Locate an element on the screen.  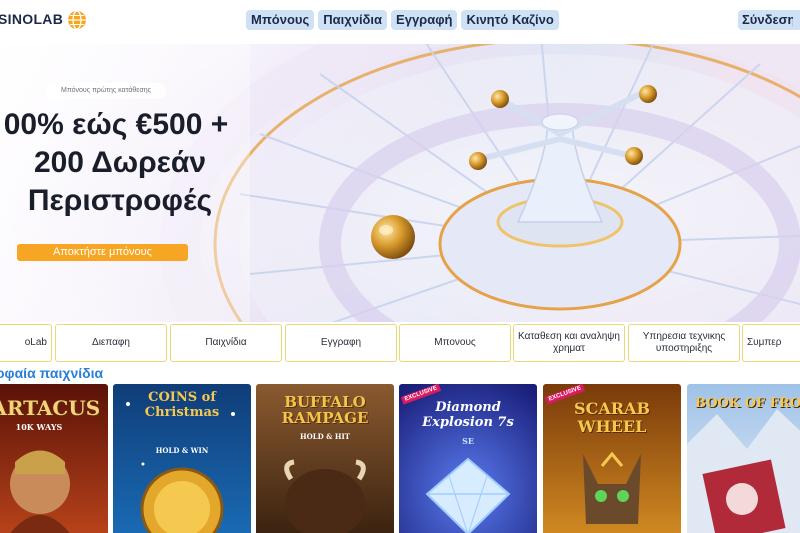
game-tile-coins-of-christmas: COINS of Christmas HOLD & WIN is located at coordinates (182, 458).